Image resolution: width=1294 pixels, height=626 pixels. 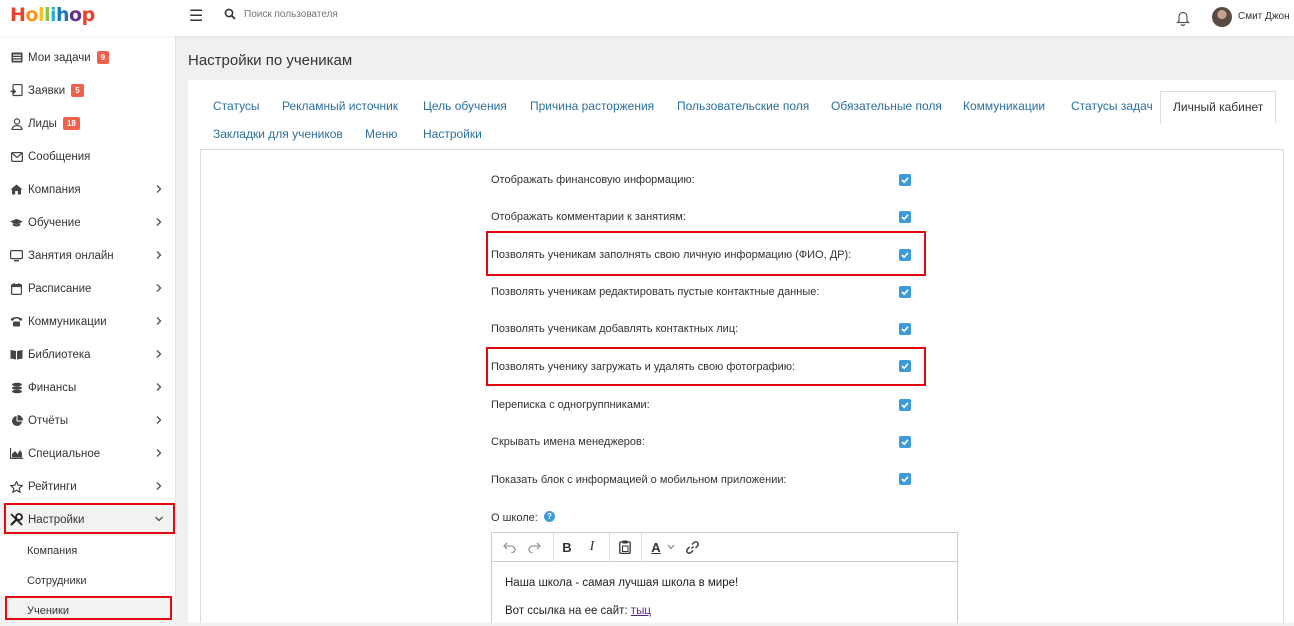 What do you see at coordinates (592, 547) in the screenshot?
I see `italic-button: I` at bounding box center [592, 547].